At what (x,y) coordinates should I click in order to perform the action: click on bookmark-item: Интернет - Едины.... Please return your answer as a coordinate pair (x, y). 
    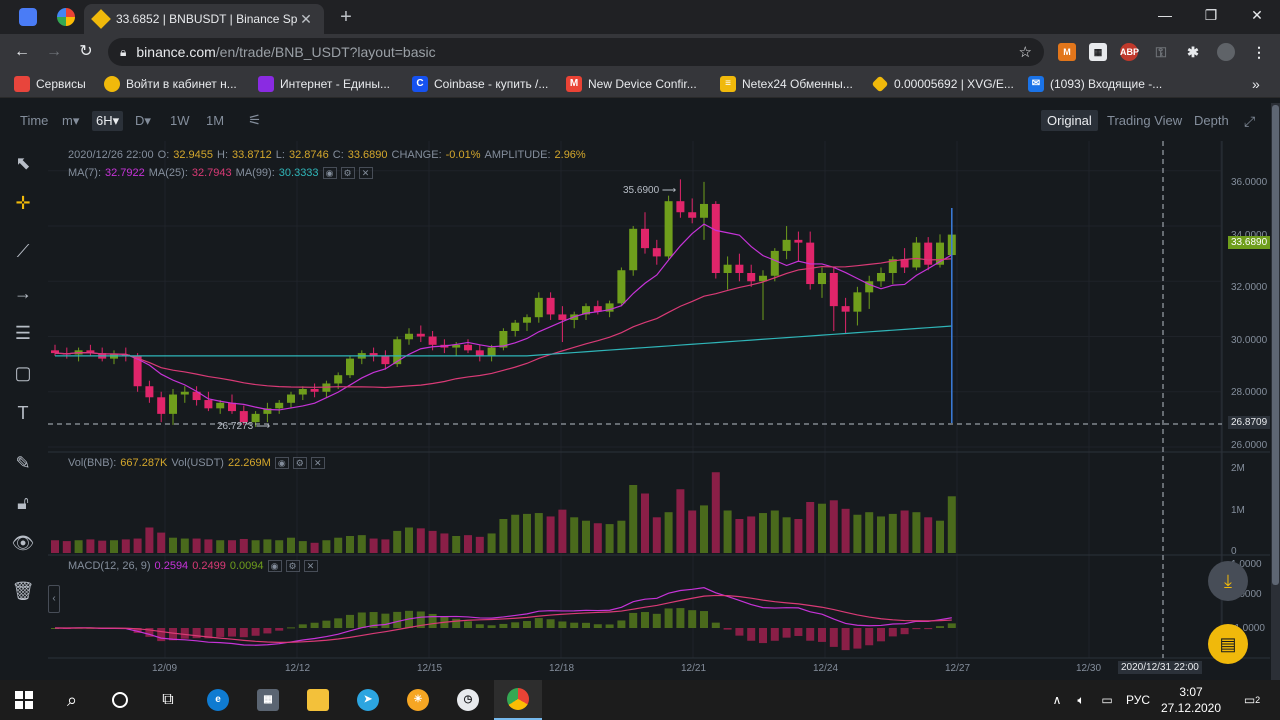
    Looking at the image, I should click on (324, 84).